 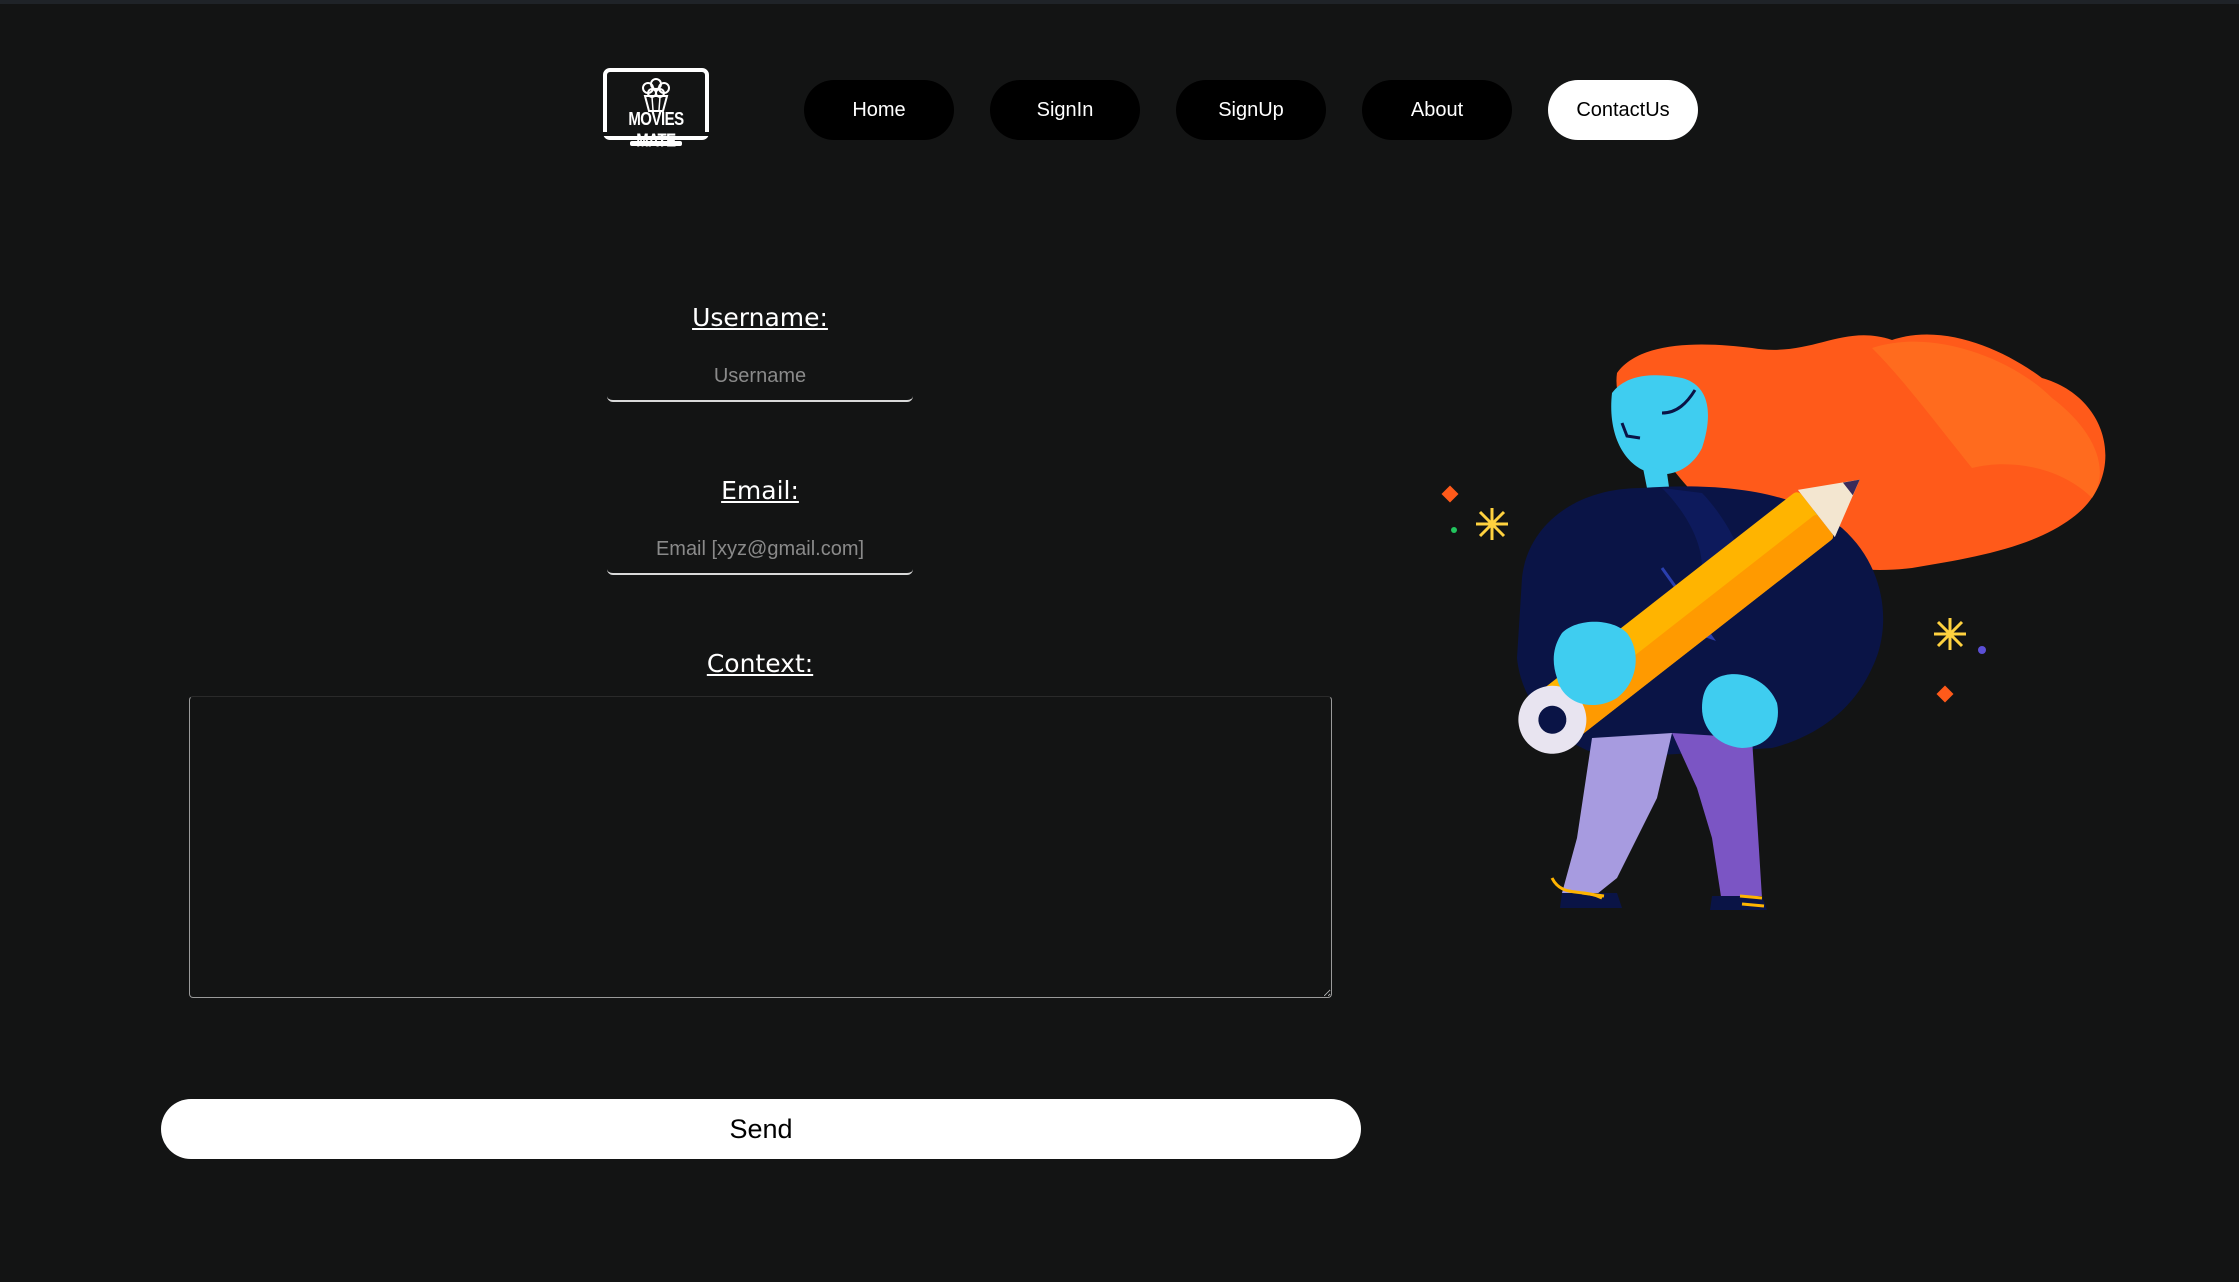 What do you see at coordinates (879, 110) in the screenshot?
I see `nav-home-button: Home` at bounding box center [879, 110].